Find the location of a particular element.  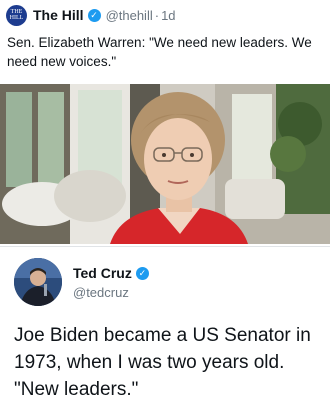

avatar-logo-text: THE HILL is located at coordinates (16, 15).